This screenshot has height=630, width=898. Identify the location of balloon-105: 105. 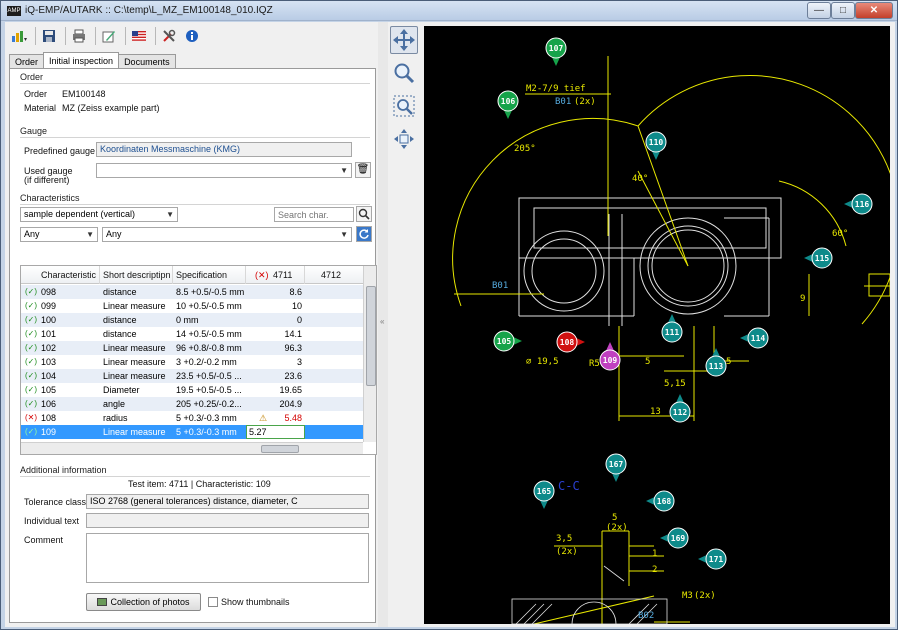
(507, 341).